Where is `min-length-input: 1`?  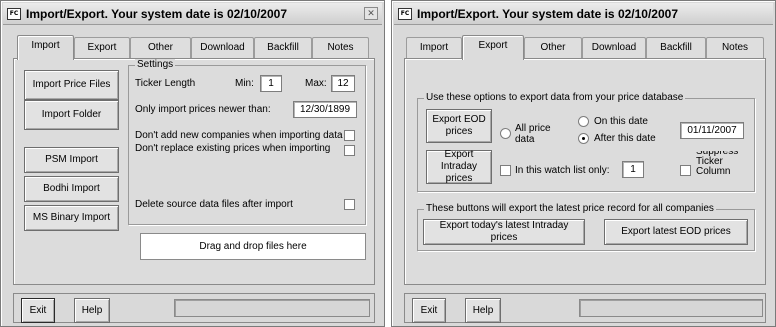
min-length-input: 1 is located at coordinates (271, 83).